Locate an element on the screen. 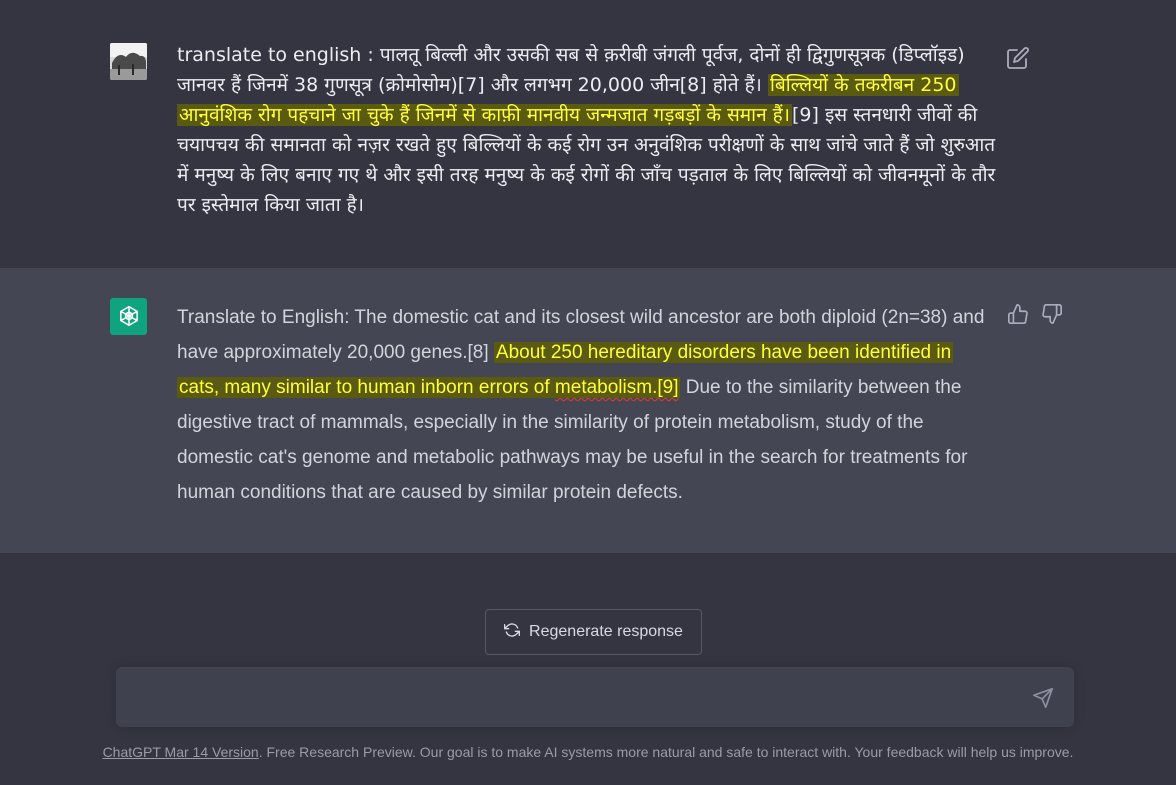  message-input-box is located at coordinates (595, 697).